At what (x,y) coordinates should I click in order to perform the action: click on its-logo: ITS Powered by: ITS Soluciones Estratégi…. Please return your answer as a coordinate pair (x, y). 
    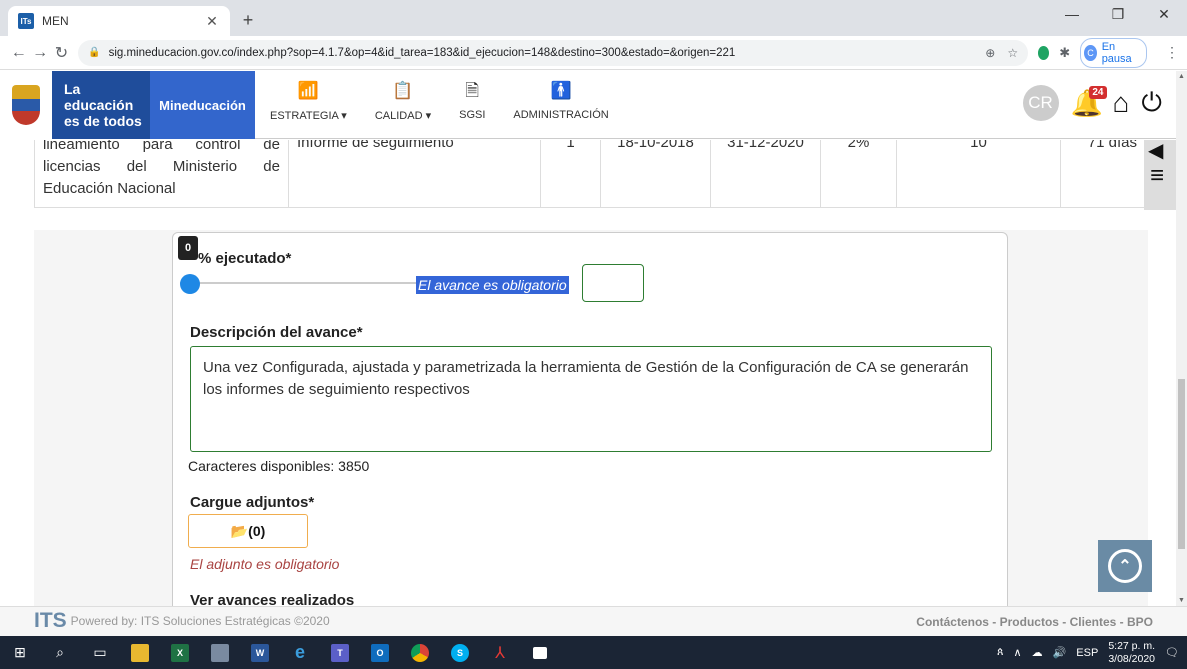
    Looking at the image, I should click on (182, 621).